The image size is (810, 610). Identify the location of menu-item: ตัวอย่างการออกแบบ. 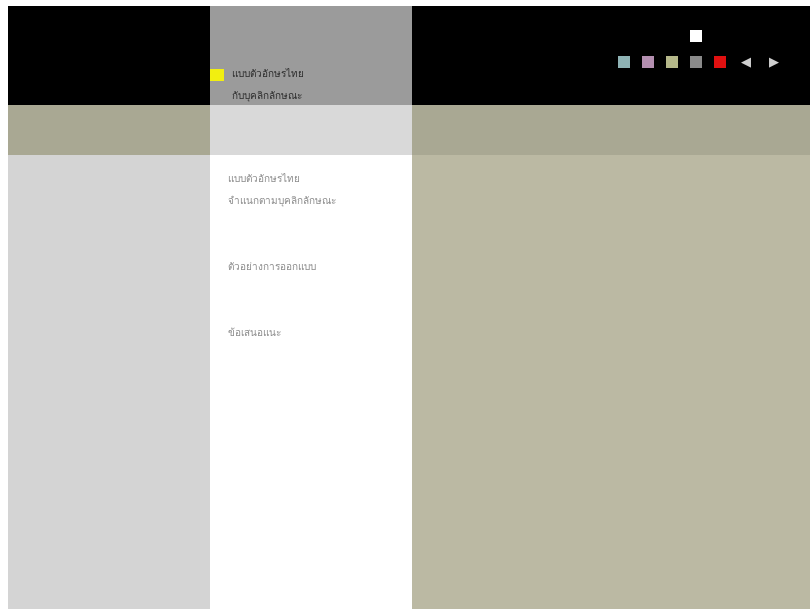
(311, 276).